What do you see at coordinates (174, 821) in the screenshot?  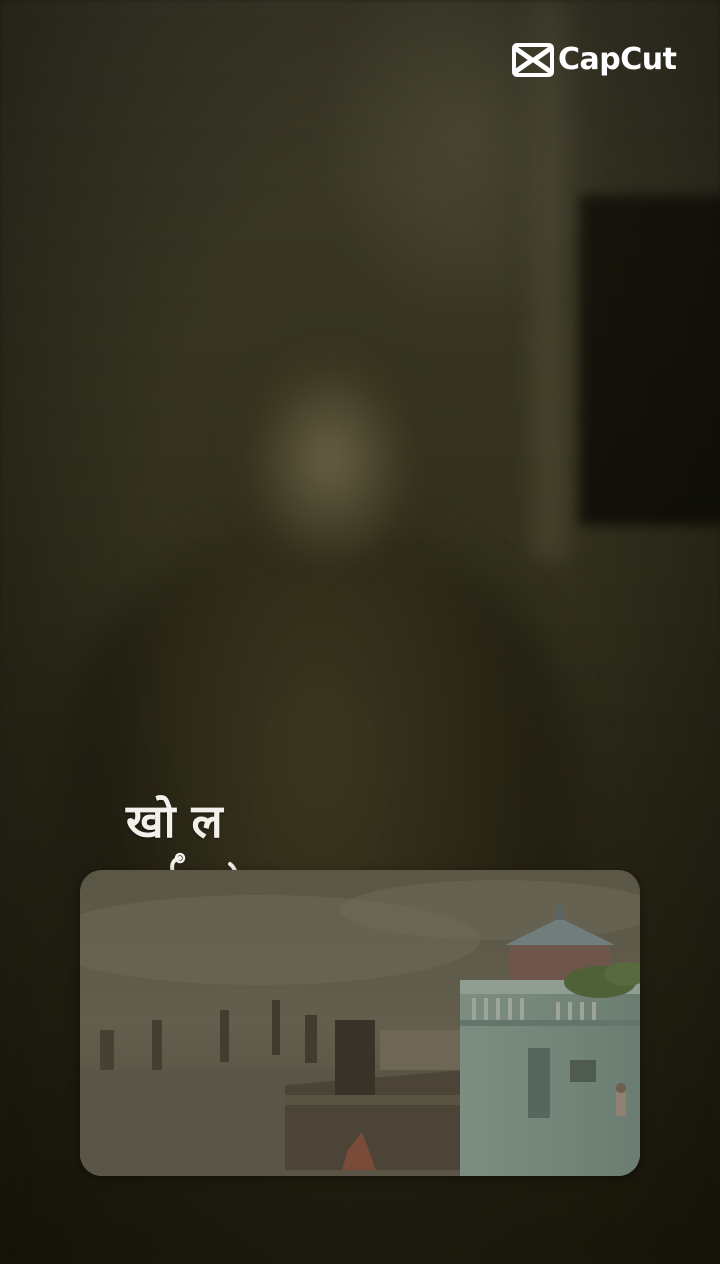 I see `caption-text: खो ल` at bounding box center [174, 821].